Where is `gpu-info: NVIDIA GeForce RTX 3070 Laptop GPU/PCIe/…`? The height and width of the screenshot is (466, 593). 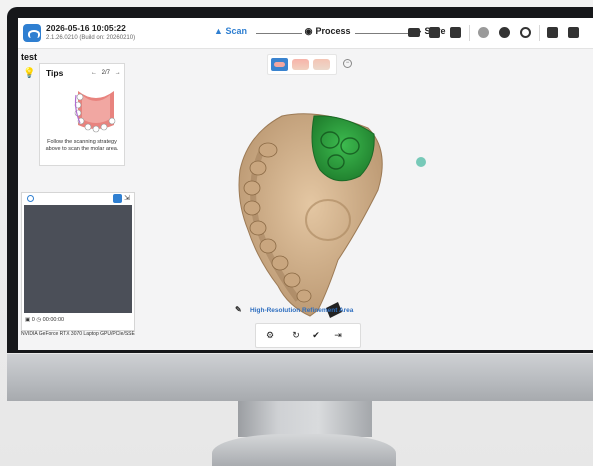
gpu-info: NVIDIA GeForce RTX 3070 Laptop GPU/PCIe/… is located at coordinates (78, 334).